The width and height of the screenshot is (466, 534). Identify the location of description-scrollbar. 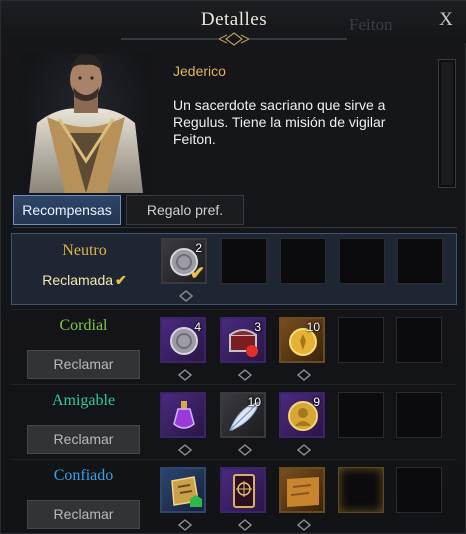
(447, 123).